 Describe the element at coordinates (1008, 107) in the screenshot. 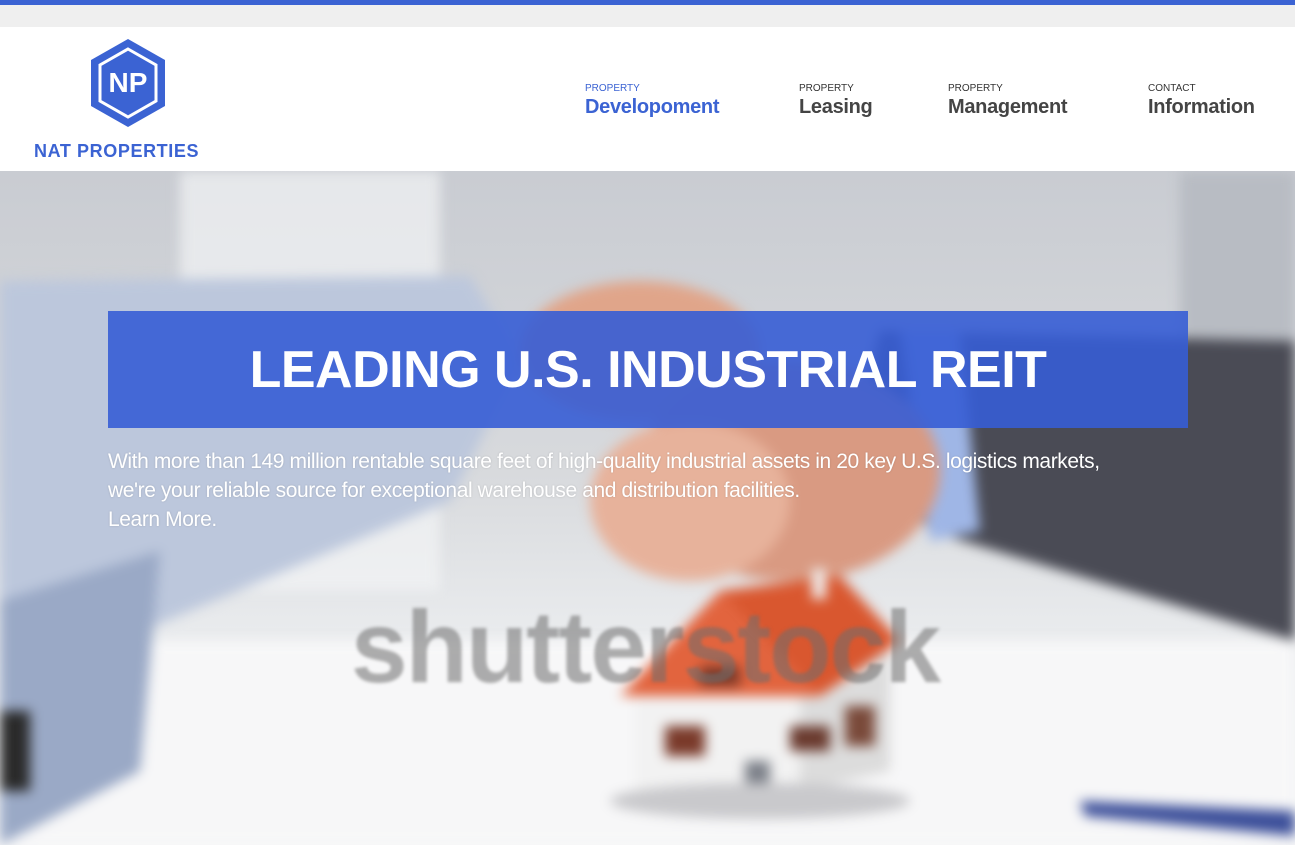

I see `nav-label: Management` at that location.